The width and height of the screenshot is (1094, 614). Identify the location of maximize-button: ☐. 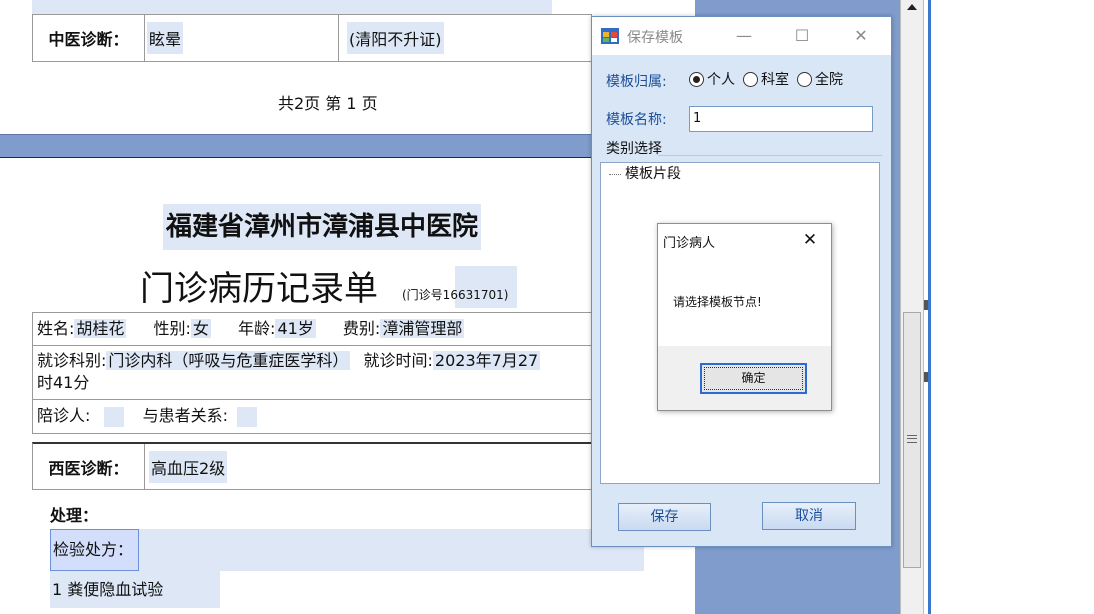
(802, 36).